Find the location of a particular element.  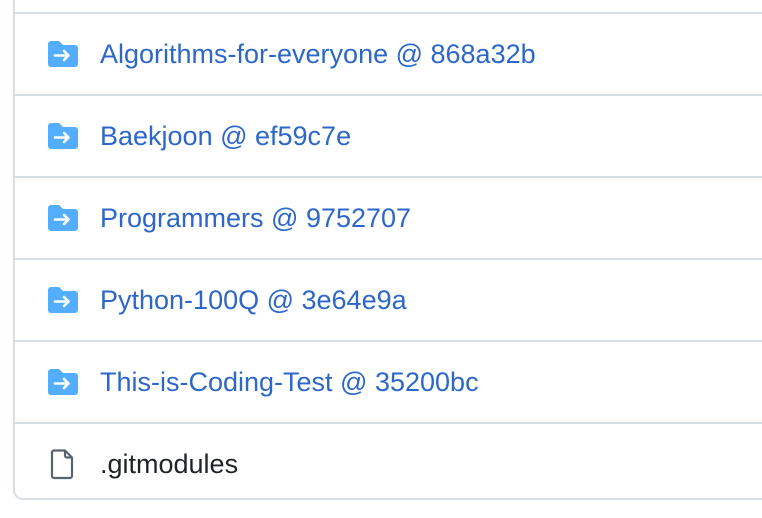

submodule-link: This-is-Coding-Test @ 35200bc is located at coordinates (289, 382).